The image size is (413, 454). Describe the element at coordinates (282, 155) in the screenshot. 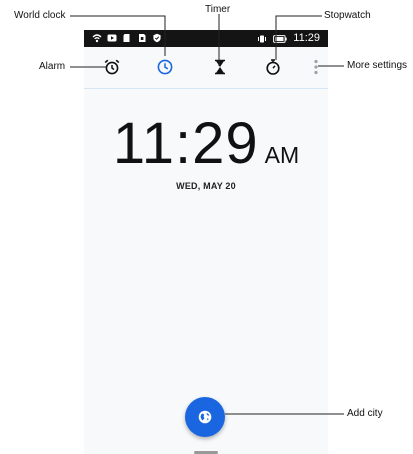

I see `time-ampm: AM` at that location.